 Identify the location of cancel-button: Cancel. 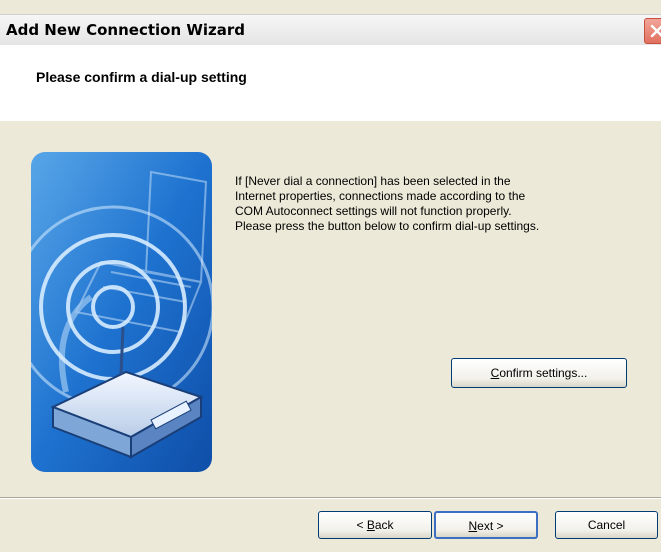
(606, 525).